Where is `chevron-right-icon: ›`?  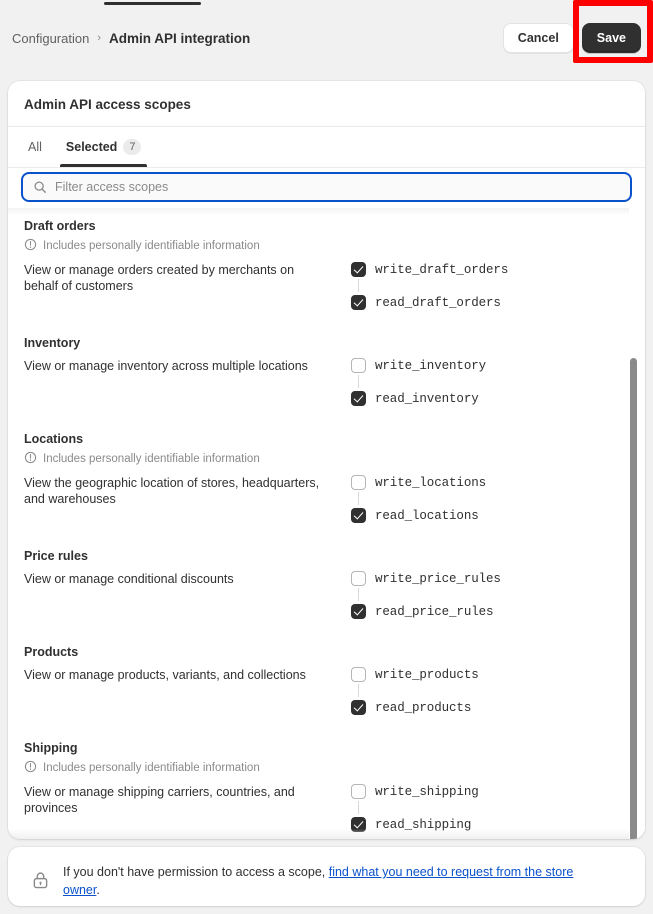
chevron-right-icon: › is located at coordinates (99, 37).